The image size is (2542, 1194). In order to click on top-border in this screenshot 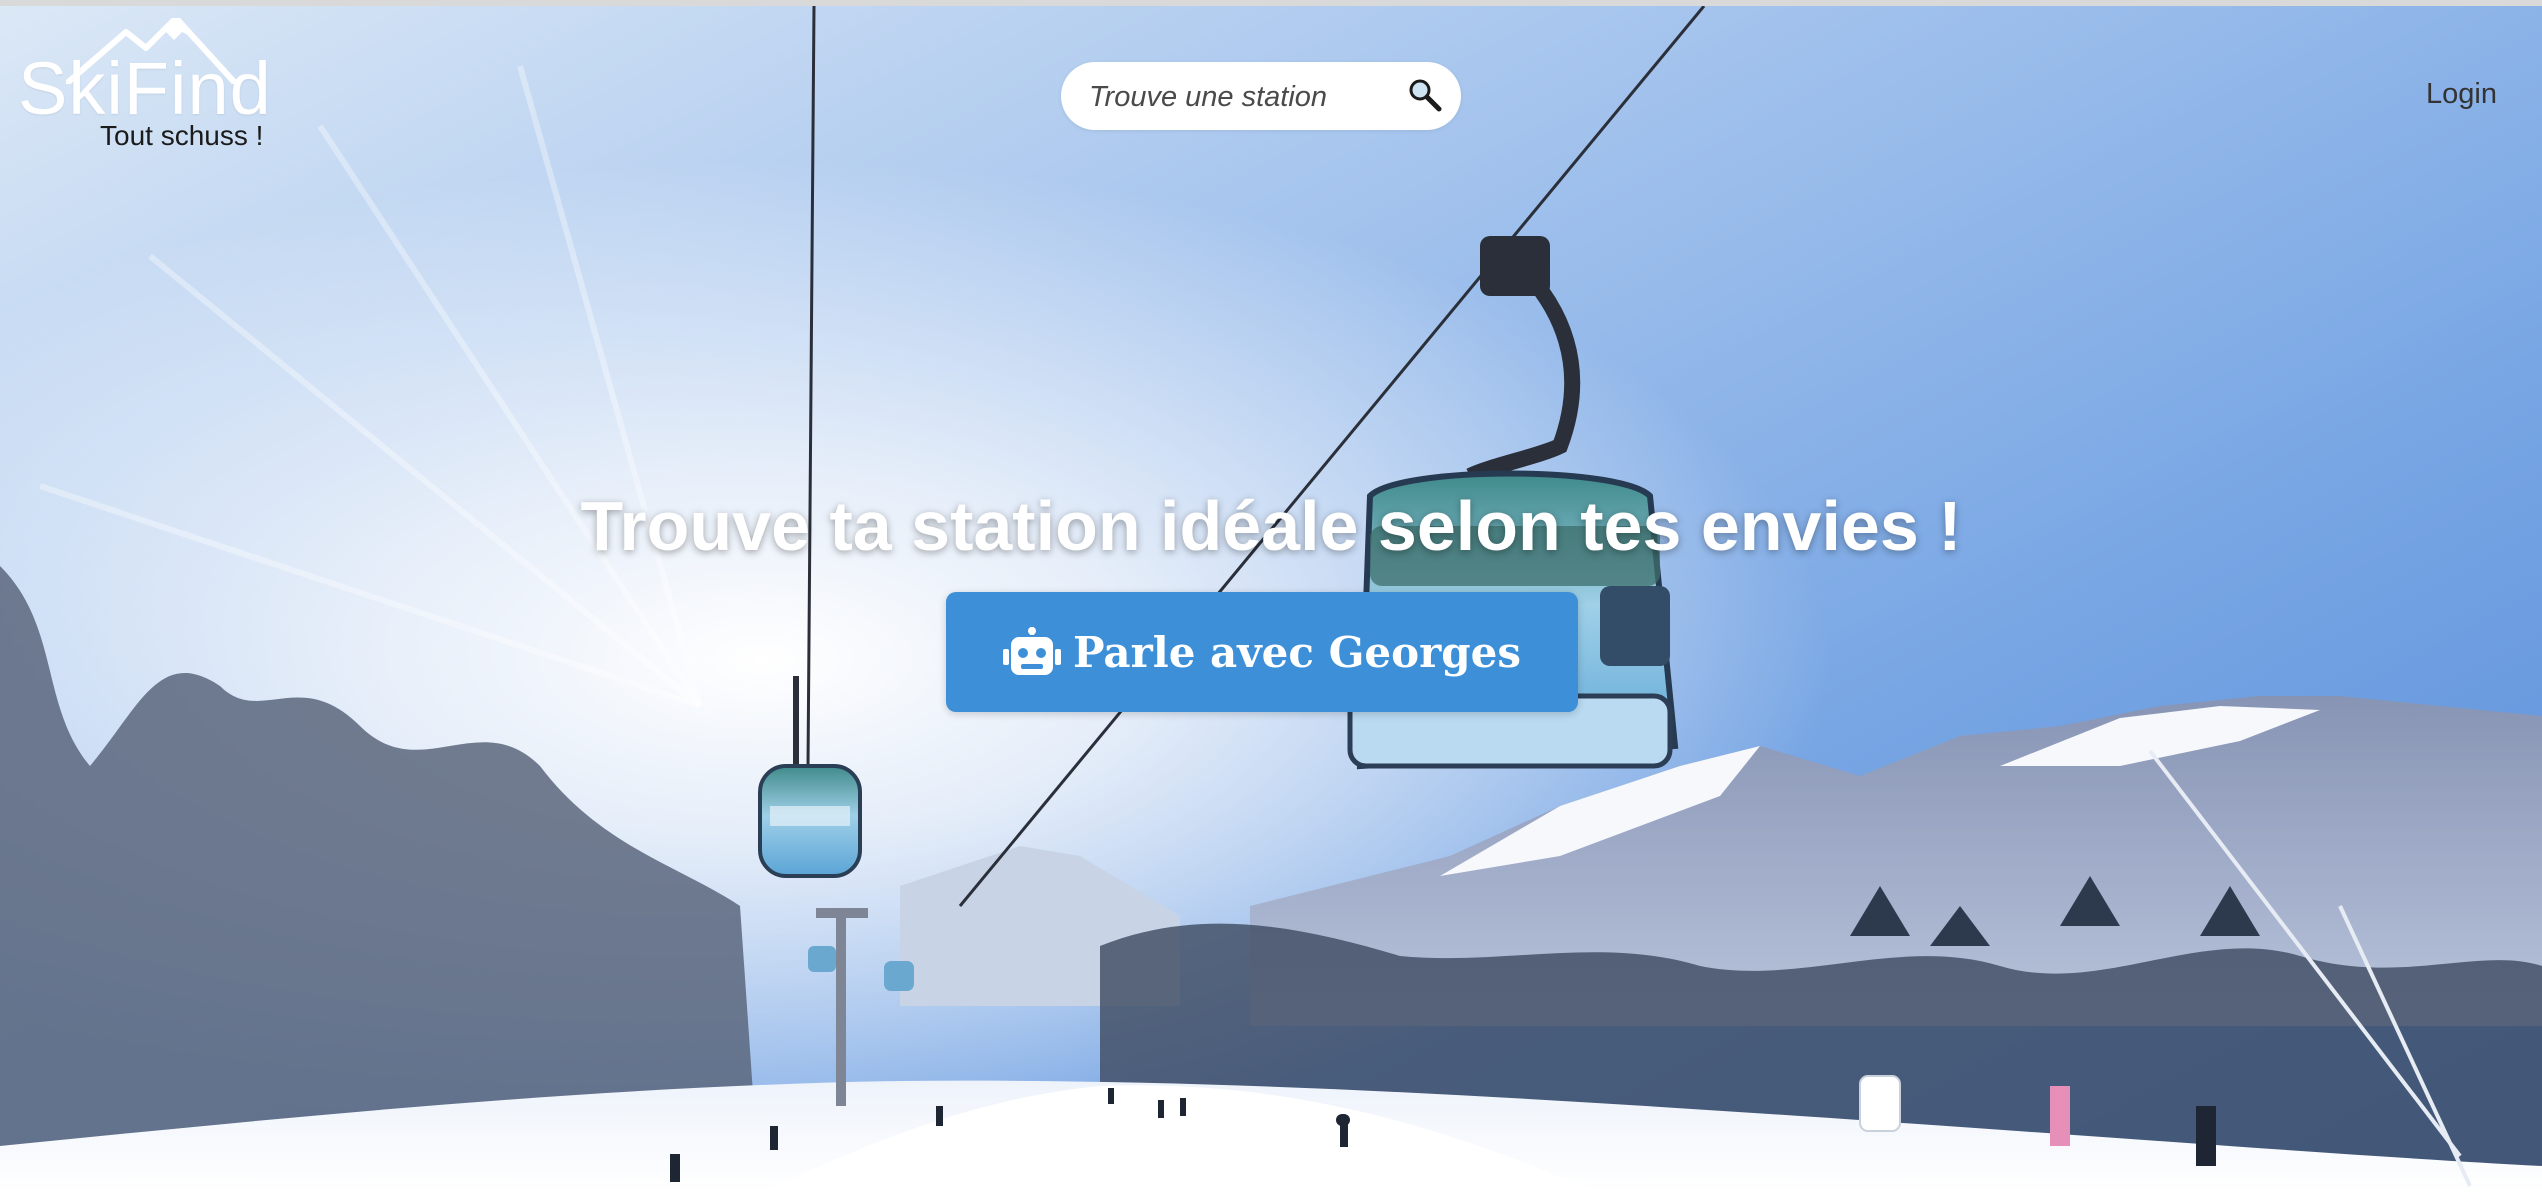, I will do `click(1271, 3)`.